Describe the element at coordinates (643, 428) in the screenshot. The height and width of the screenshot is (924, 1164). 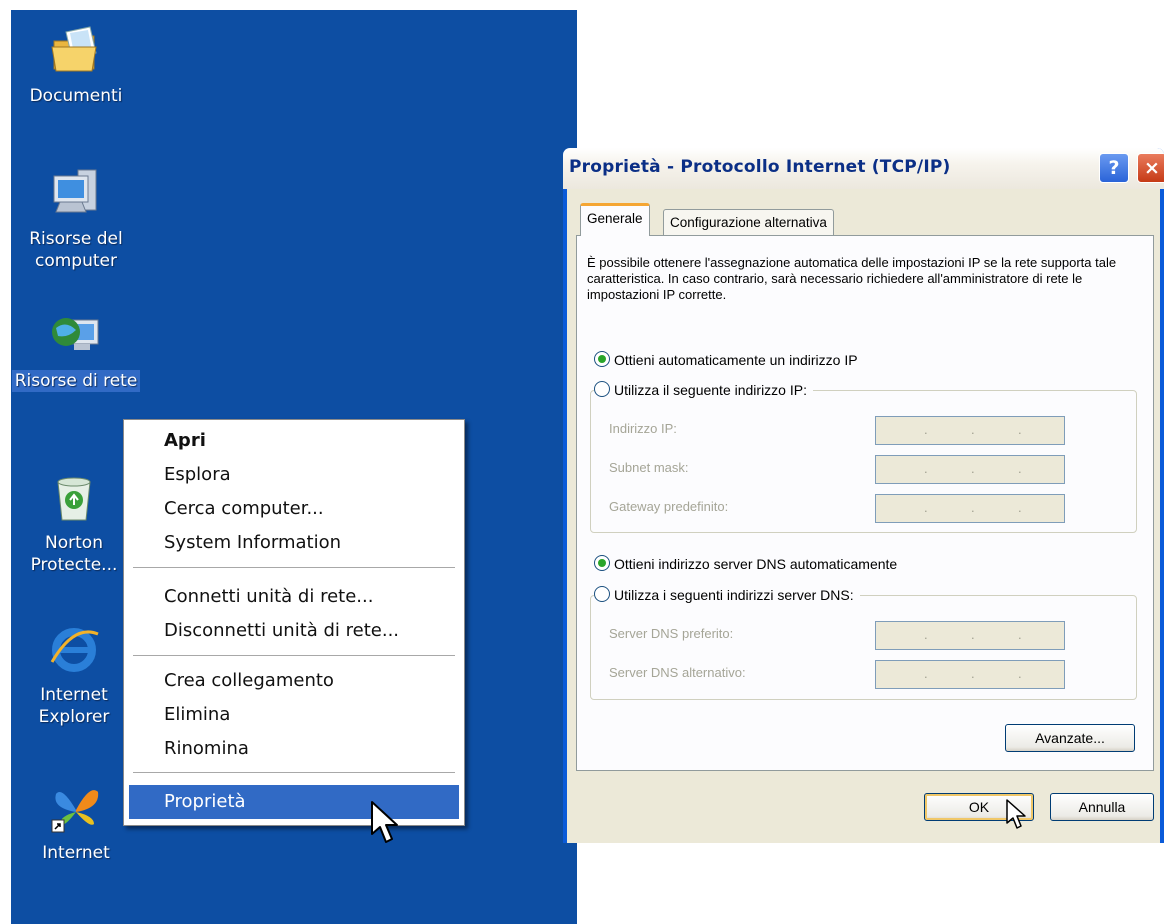
I see `ip-address-label: Indirizzo IP:` at that location.